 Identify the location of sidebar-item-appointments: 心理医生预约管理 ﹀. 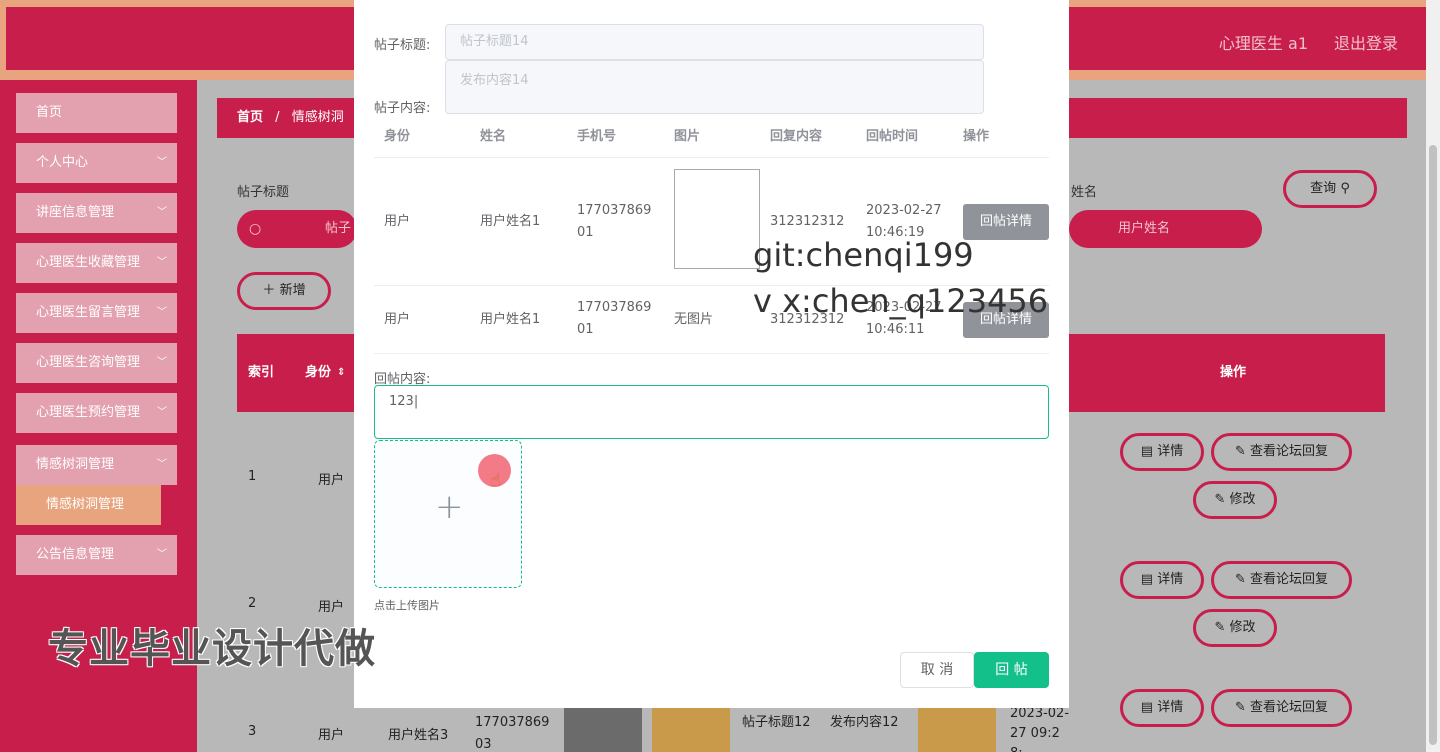
(96, 413).